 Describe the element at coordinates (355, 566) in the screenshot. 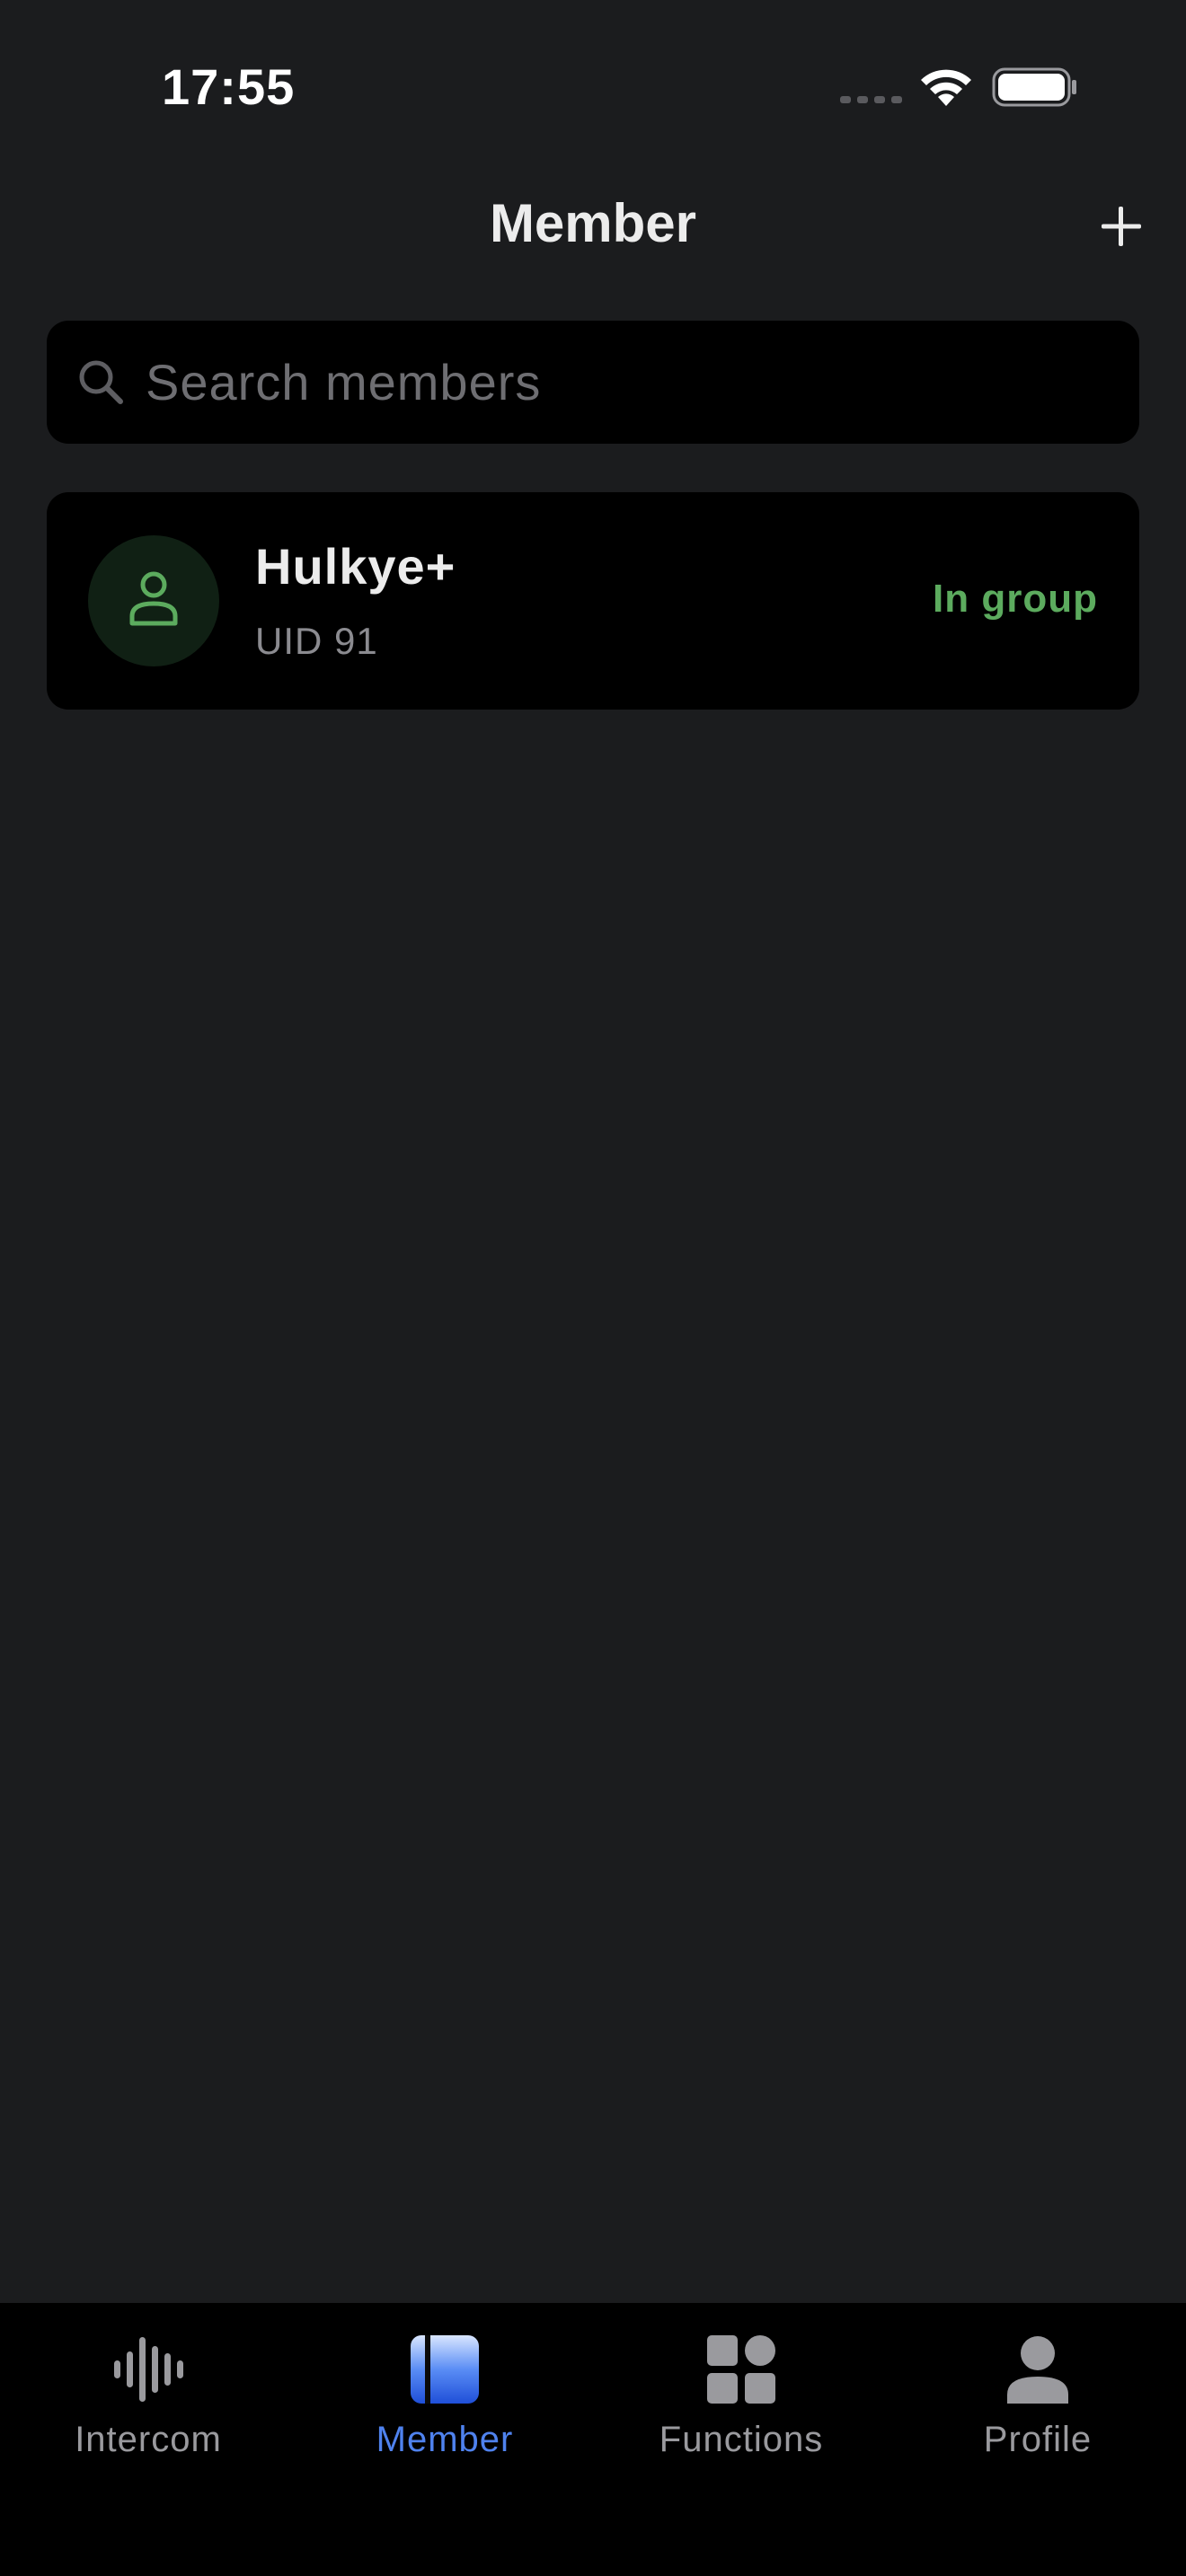

I see `member-name: Hulkye+` at that location.